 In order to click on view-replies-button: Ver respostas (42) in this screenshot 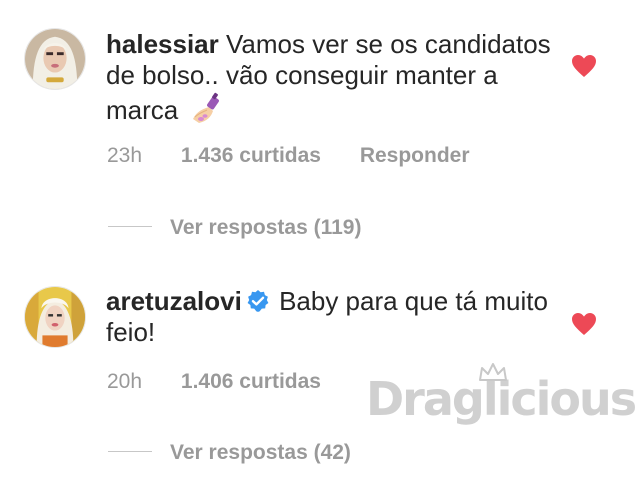, I will do `click(229, 453)`.